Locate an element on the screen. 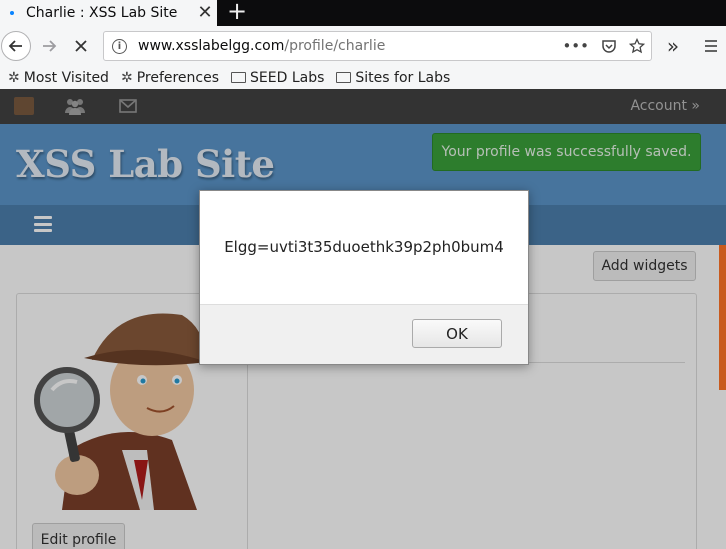 This screenshot has width=726, height=549. bookmark-label: Most Visited is located at coordinates (66, 77).